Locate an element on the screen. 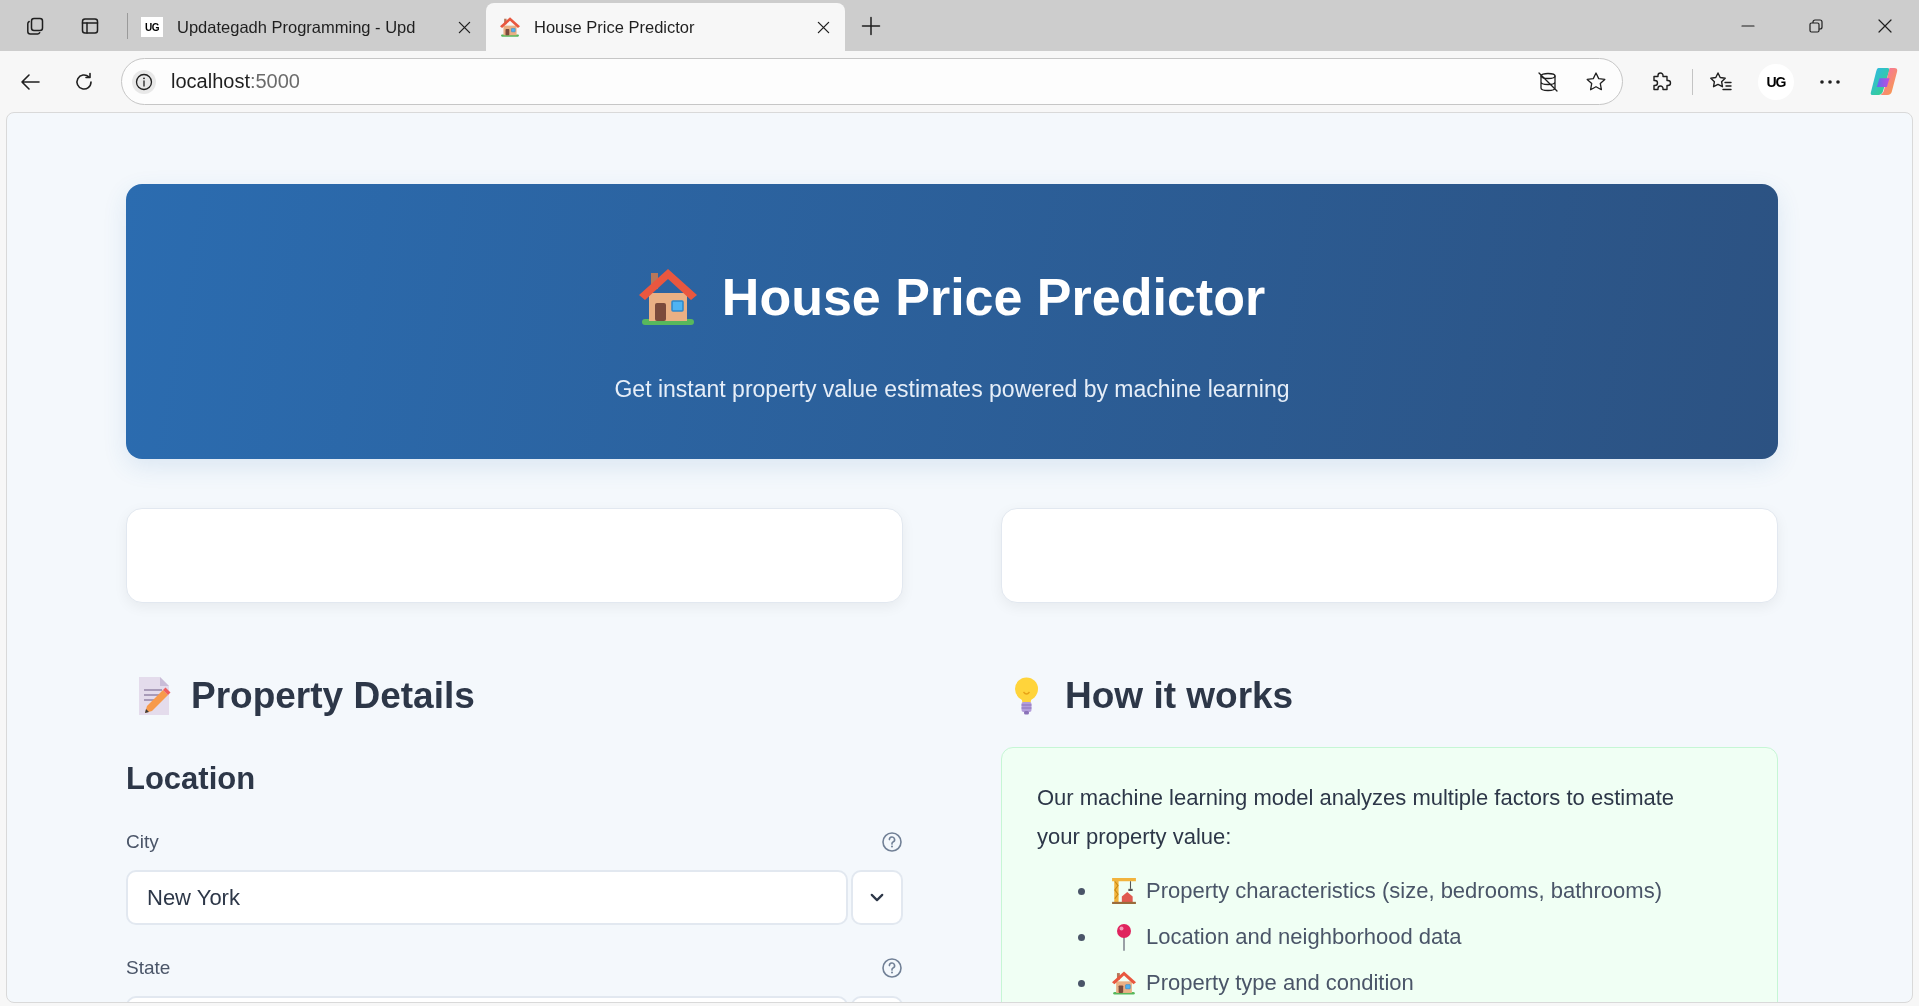  page-title: House Price Predictor is located at coordinates (993, 297).